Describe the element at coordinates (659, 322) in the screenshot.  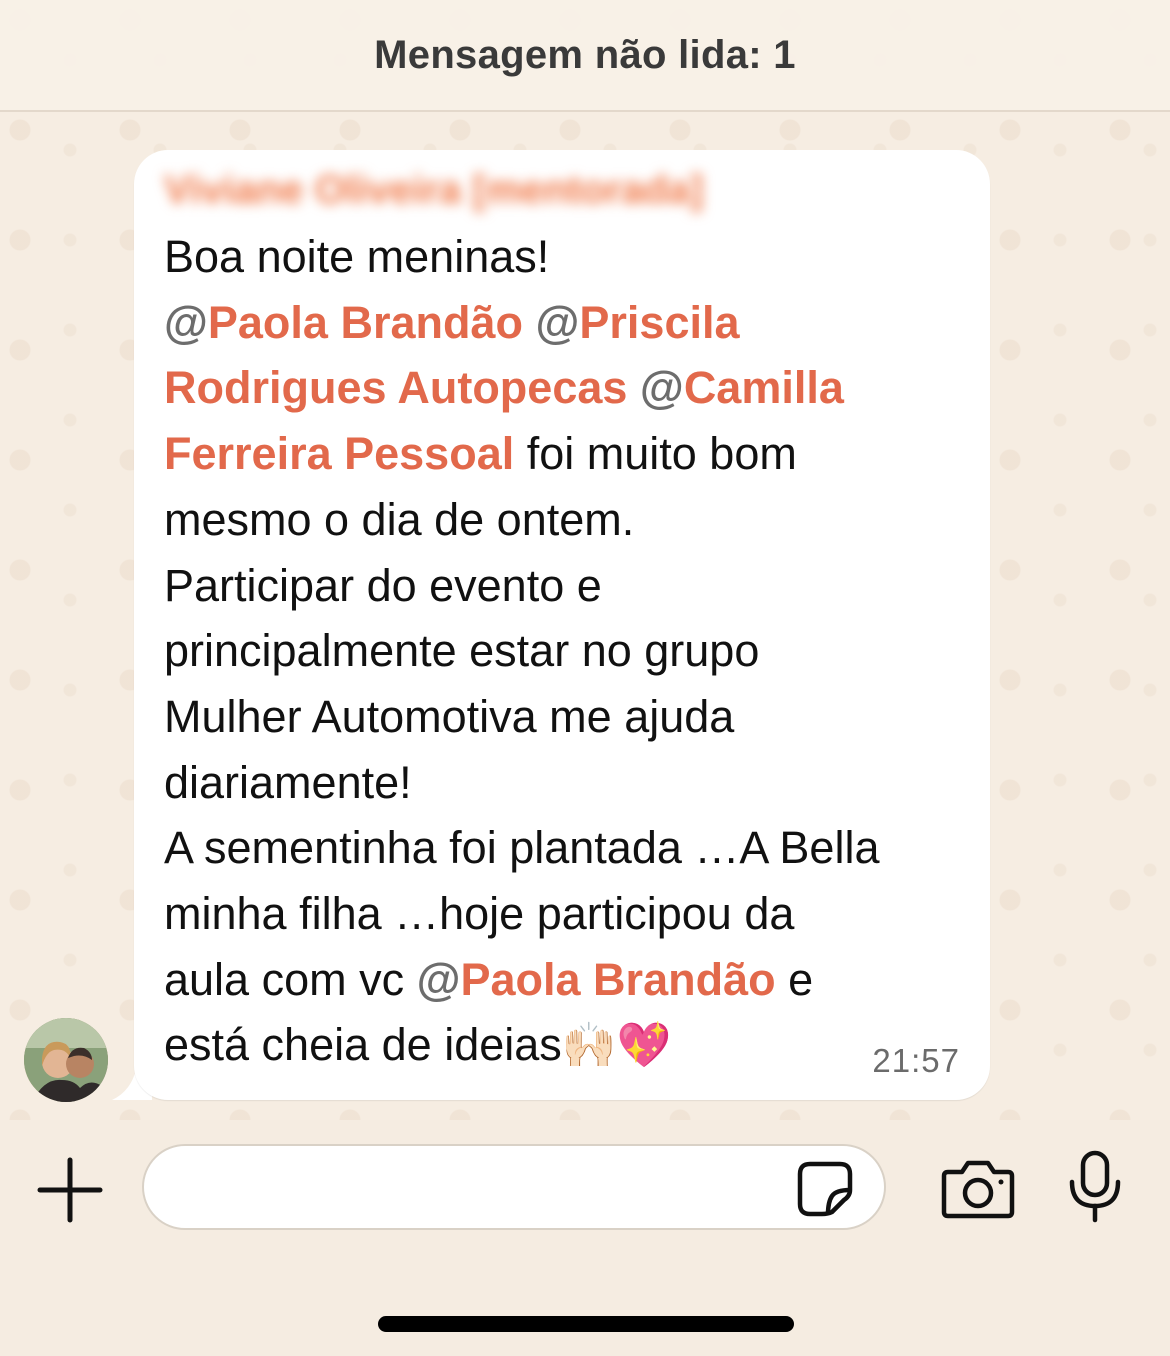
I see `mention-priscila-part1: Priscila` at that location.